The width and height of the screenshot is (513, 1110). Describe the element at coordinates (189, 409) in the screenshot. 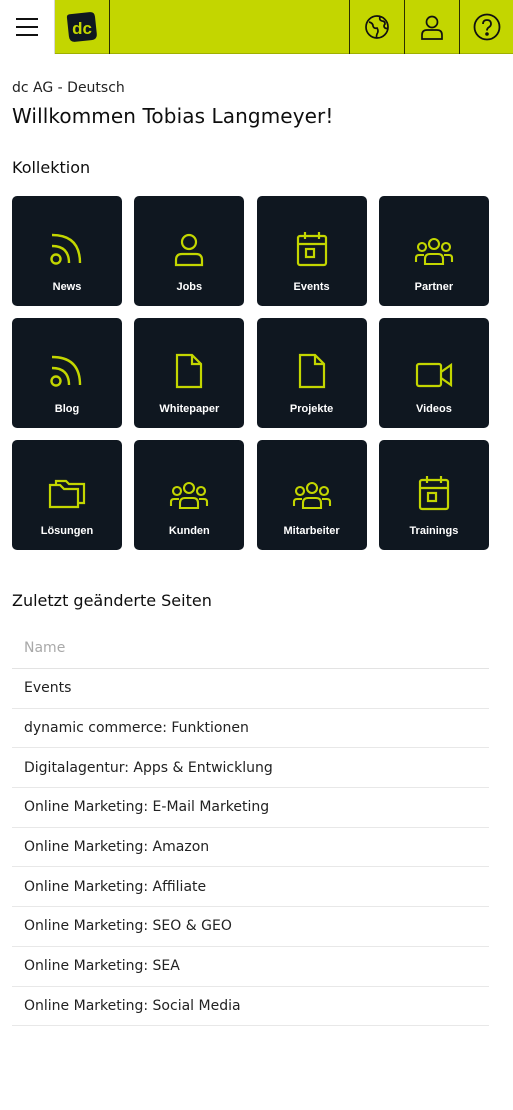

I see `tile-label: Whitepaper` at that location.